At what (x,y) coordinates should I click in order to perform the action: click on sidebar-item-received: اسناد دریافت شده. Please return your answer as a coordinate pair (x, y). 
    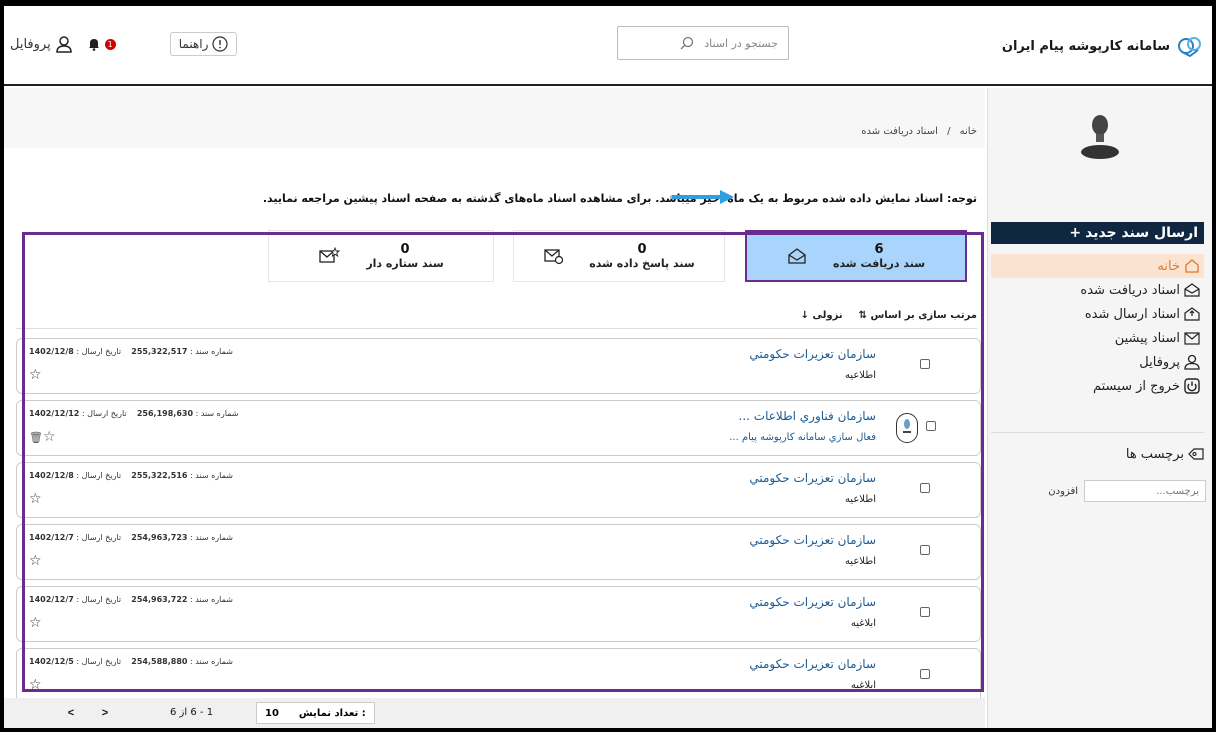
    Looking at the image, I should click on (1097, 290).